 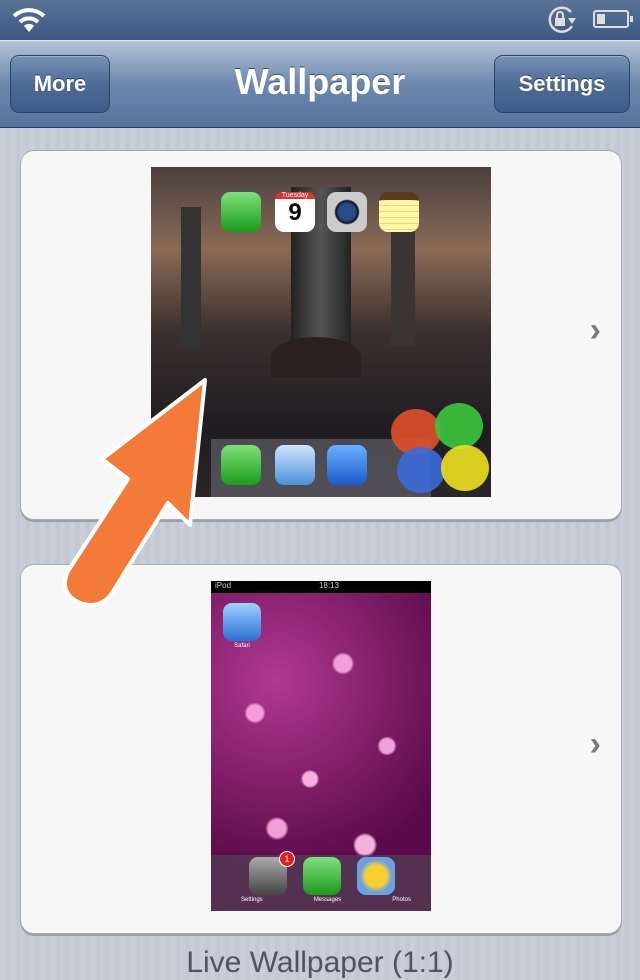 I want to click on calendar-icon: Tuesday 9, so click(x=295, y=212).